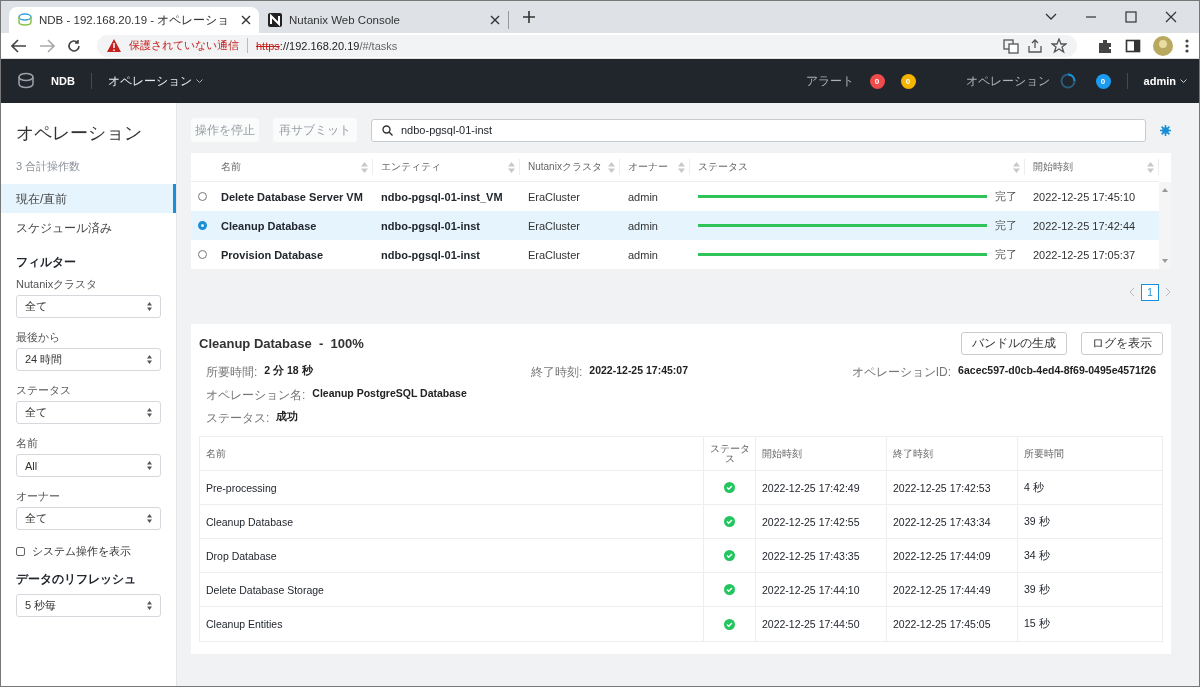 The width and height of the screenshot is (1200, 687). I want to click on browser-tab: NDB - 192.168.20.19 - オペレーショ, so click(134, 20).